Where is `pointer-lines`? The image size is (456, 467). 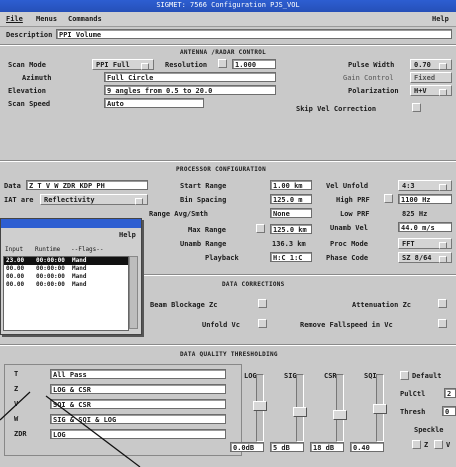 pointer-lines is located at coordinates (70, 429).